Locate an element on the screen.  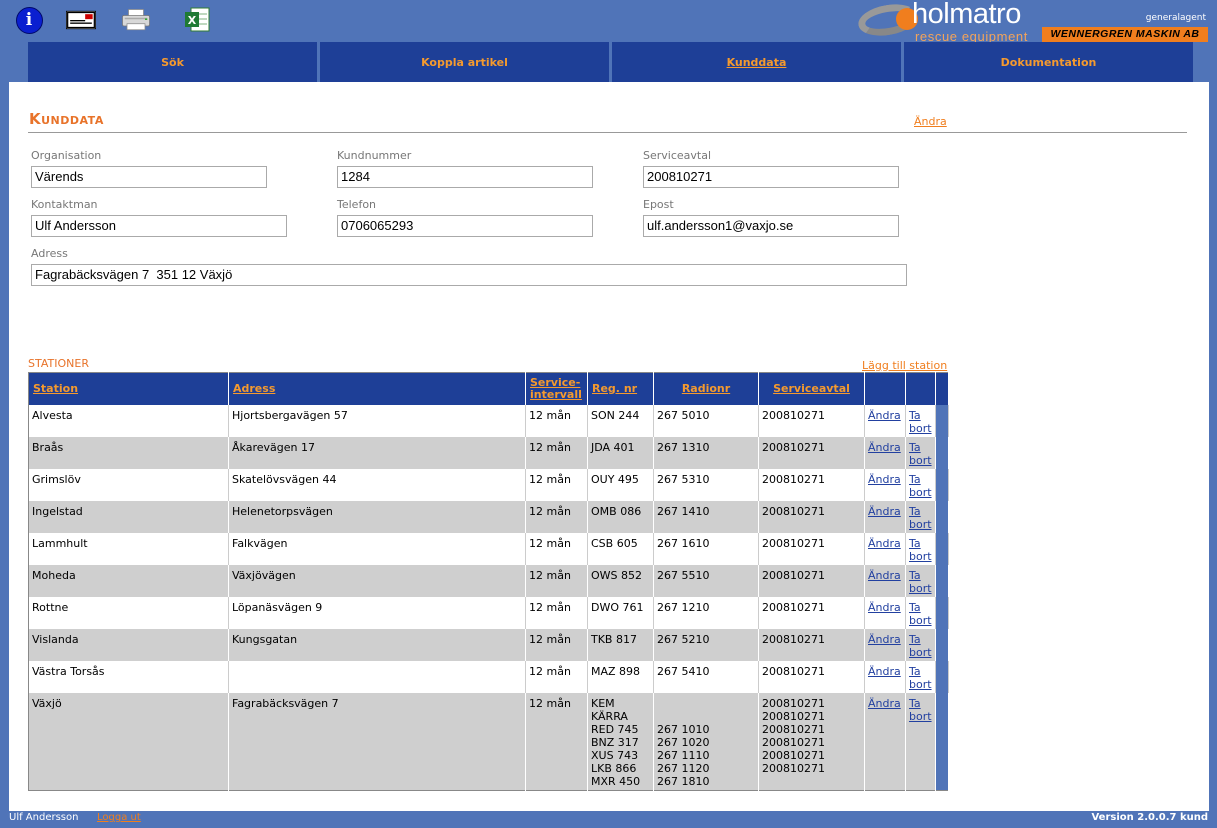
col-adress: Adress is located at coordinates (377, 388).